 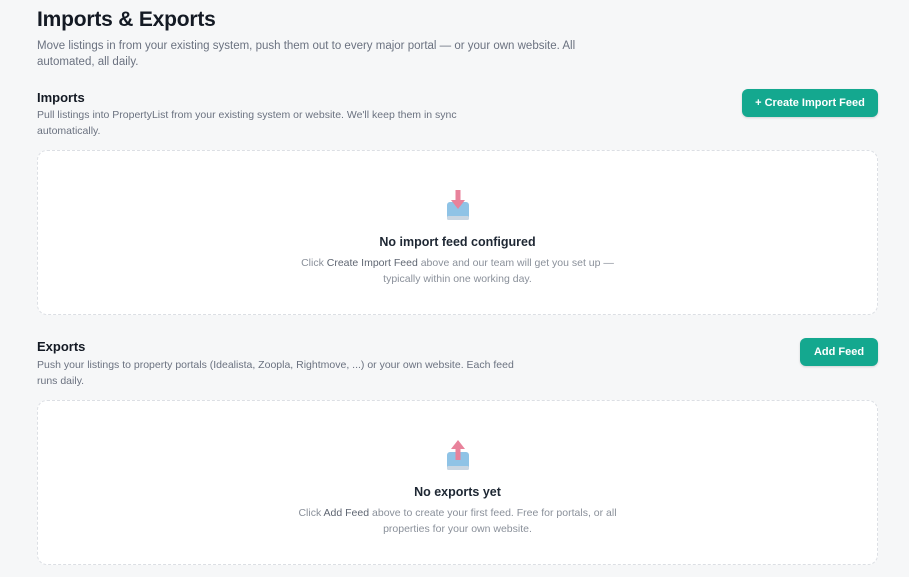 I want to click on create-import-feed-reference: Create Import Feed, so click(x=372, y=263).